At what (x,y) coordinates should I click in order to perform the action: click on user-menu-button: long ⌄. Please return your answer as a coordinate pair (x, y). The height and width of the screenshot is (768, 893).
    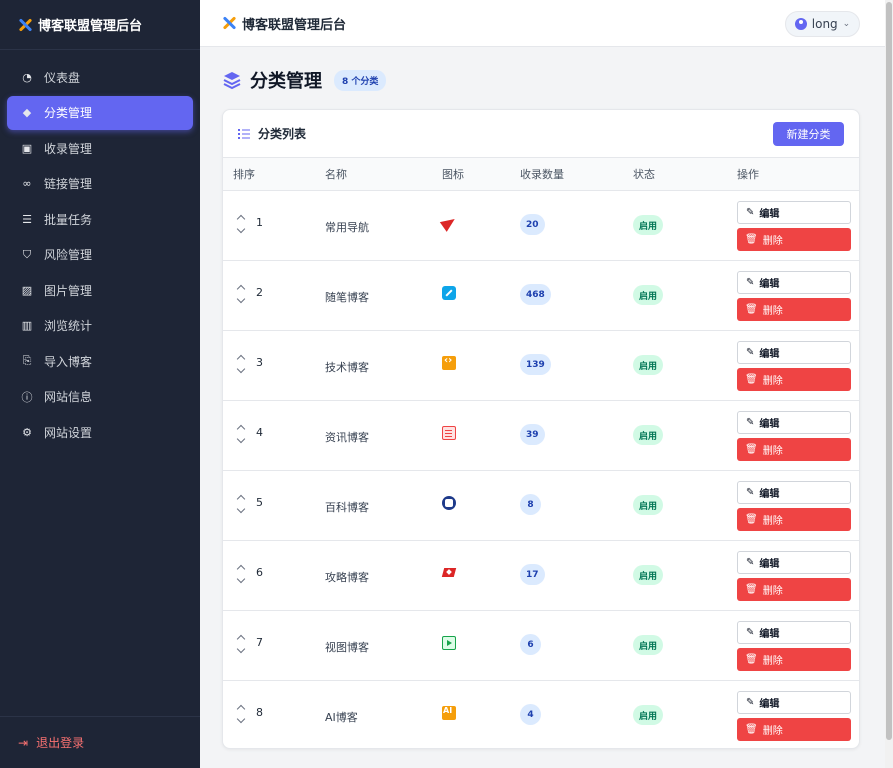
    Looking at the image, I should click on (822, 24).